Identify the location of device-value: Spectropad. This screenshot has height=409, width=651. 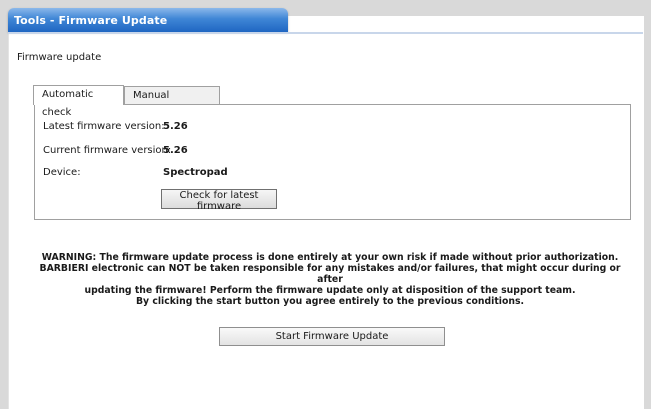
(195, 172).